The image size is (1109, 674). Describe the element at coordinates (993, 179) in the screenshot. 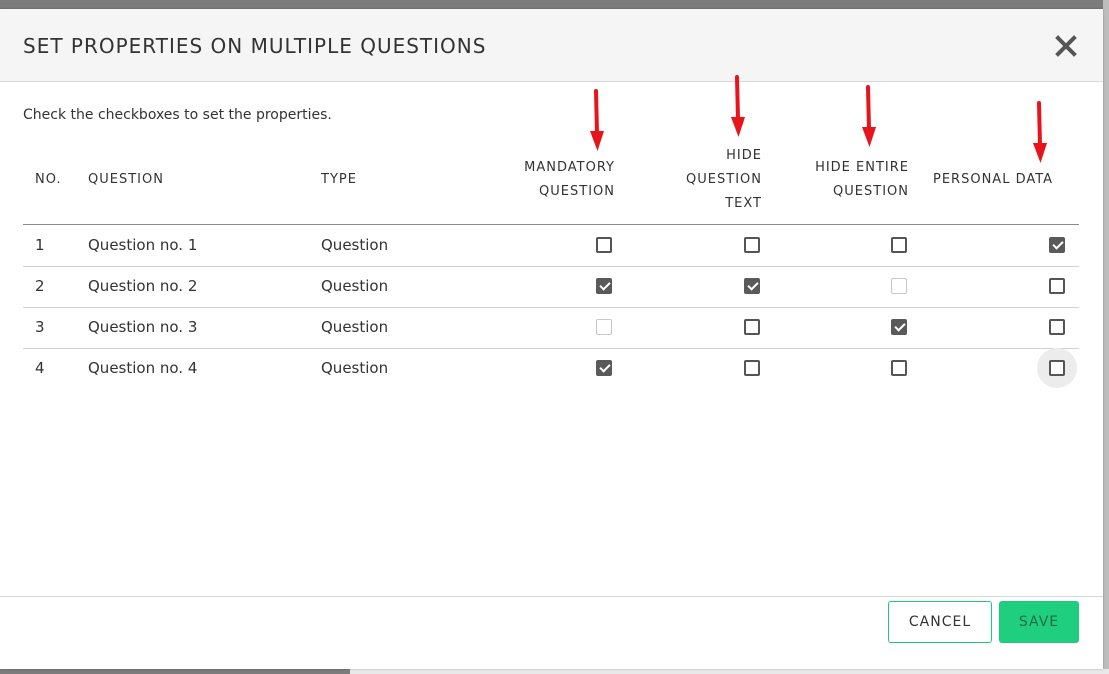

I see `column-header-personal-data: PERSONAL DATA` at that location.